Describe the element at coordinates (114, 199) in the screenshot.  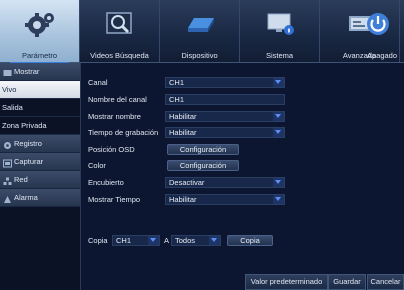
I see `mostrar-tiempo-label: Mostrar Tiempo` at that location.